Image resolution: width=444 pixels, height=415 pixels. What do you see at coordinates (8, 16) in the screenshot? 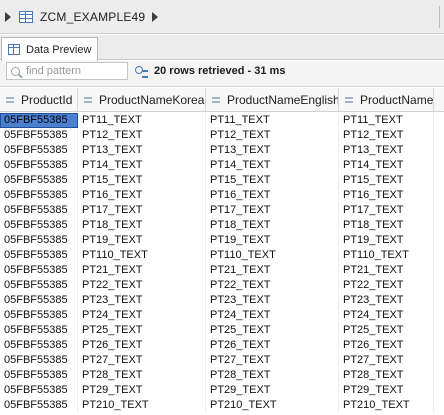
I see `back-arrow-icon` at bounding box center [8, 16].